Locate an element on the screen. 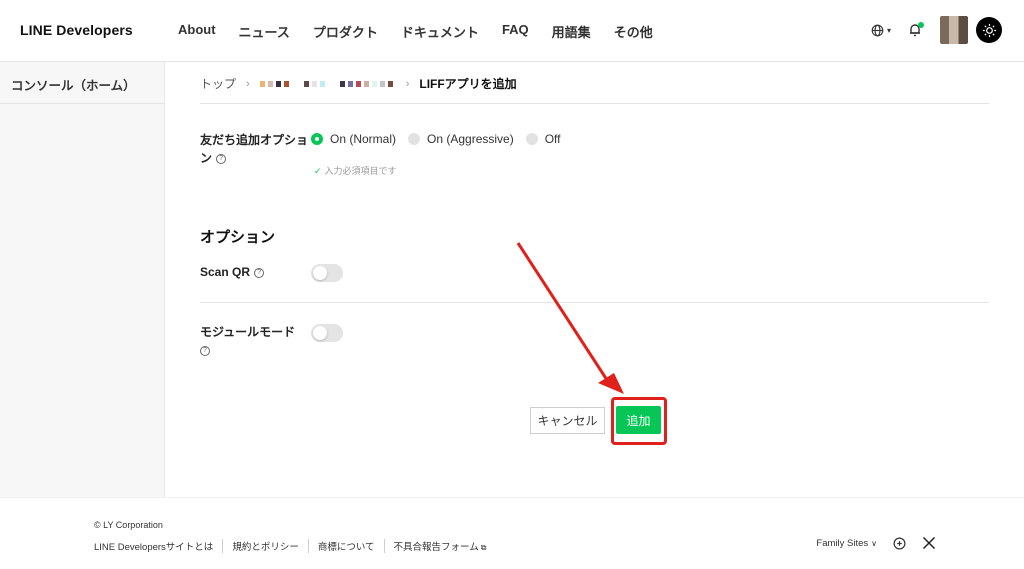 Image resolution: width=1024 pixels, height=569 pixels. site-logo: LINE Developers is located at coordinates (76, 30).